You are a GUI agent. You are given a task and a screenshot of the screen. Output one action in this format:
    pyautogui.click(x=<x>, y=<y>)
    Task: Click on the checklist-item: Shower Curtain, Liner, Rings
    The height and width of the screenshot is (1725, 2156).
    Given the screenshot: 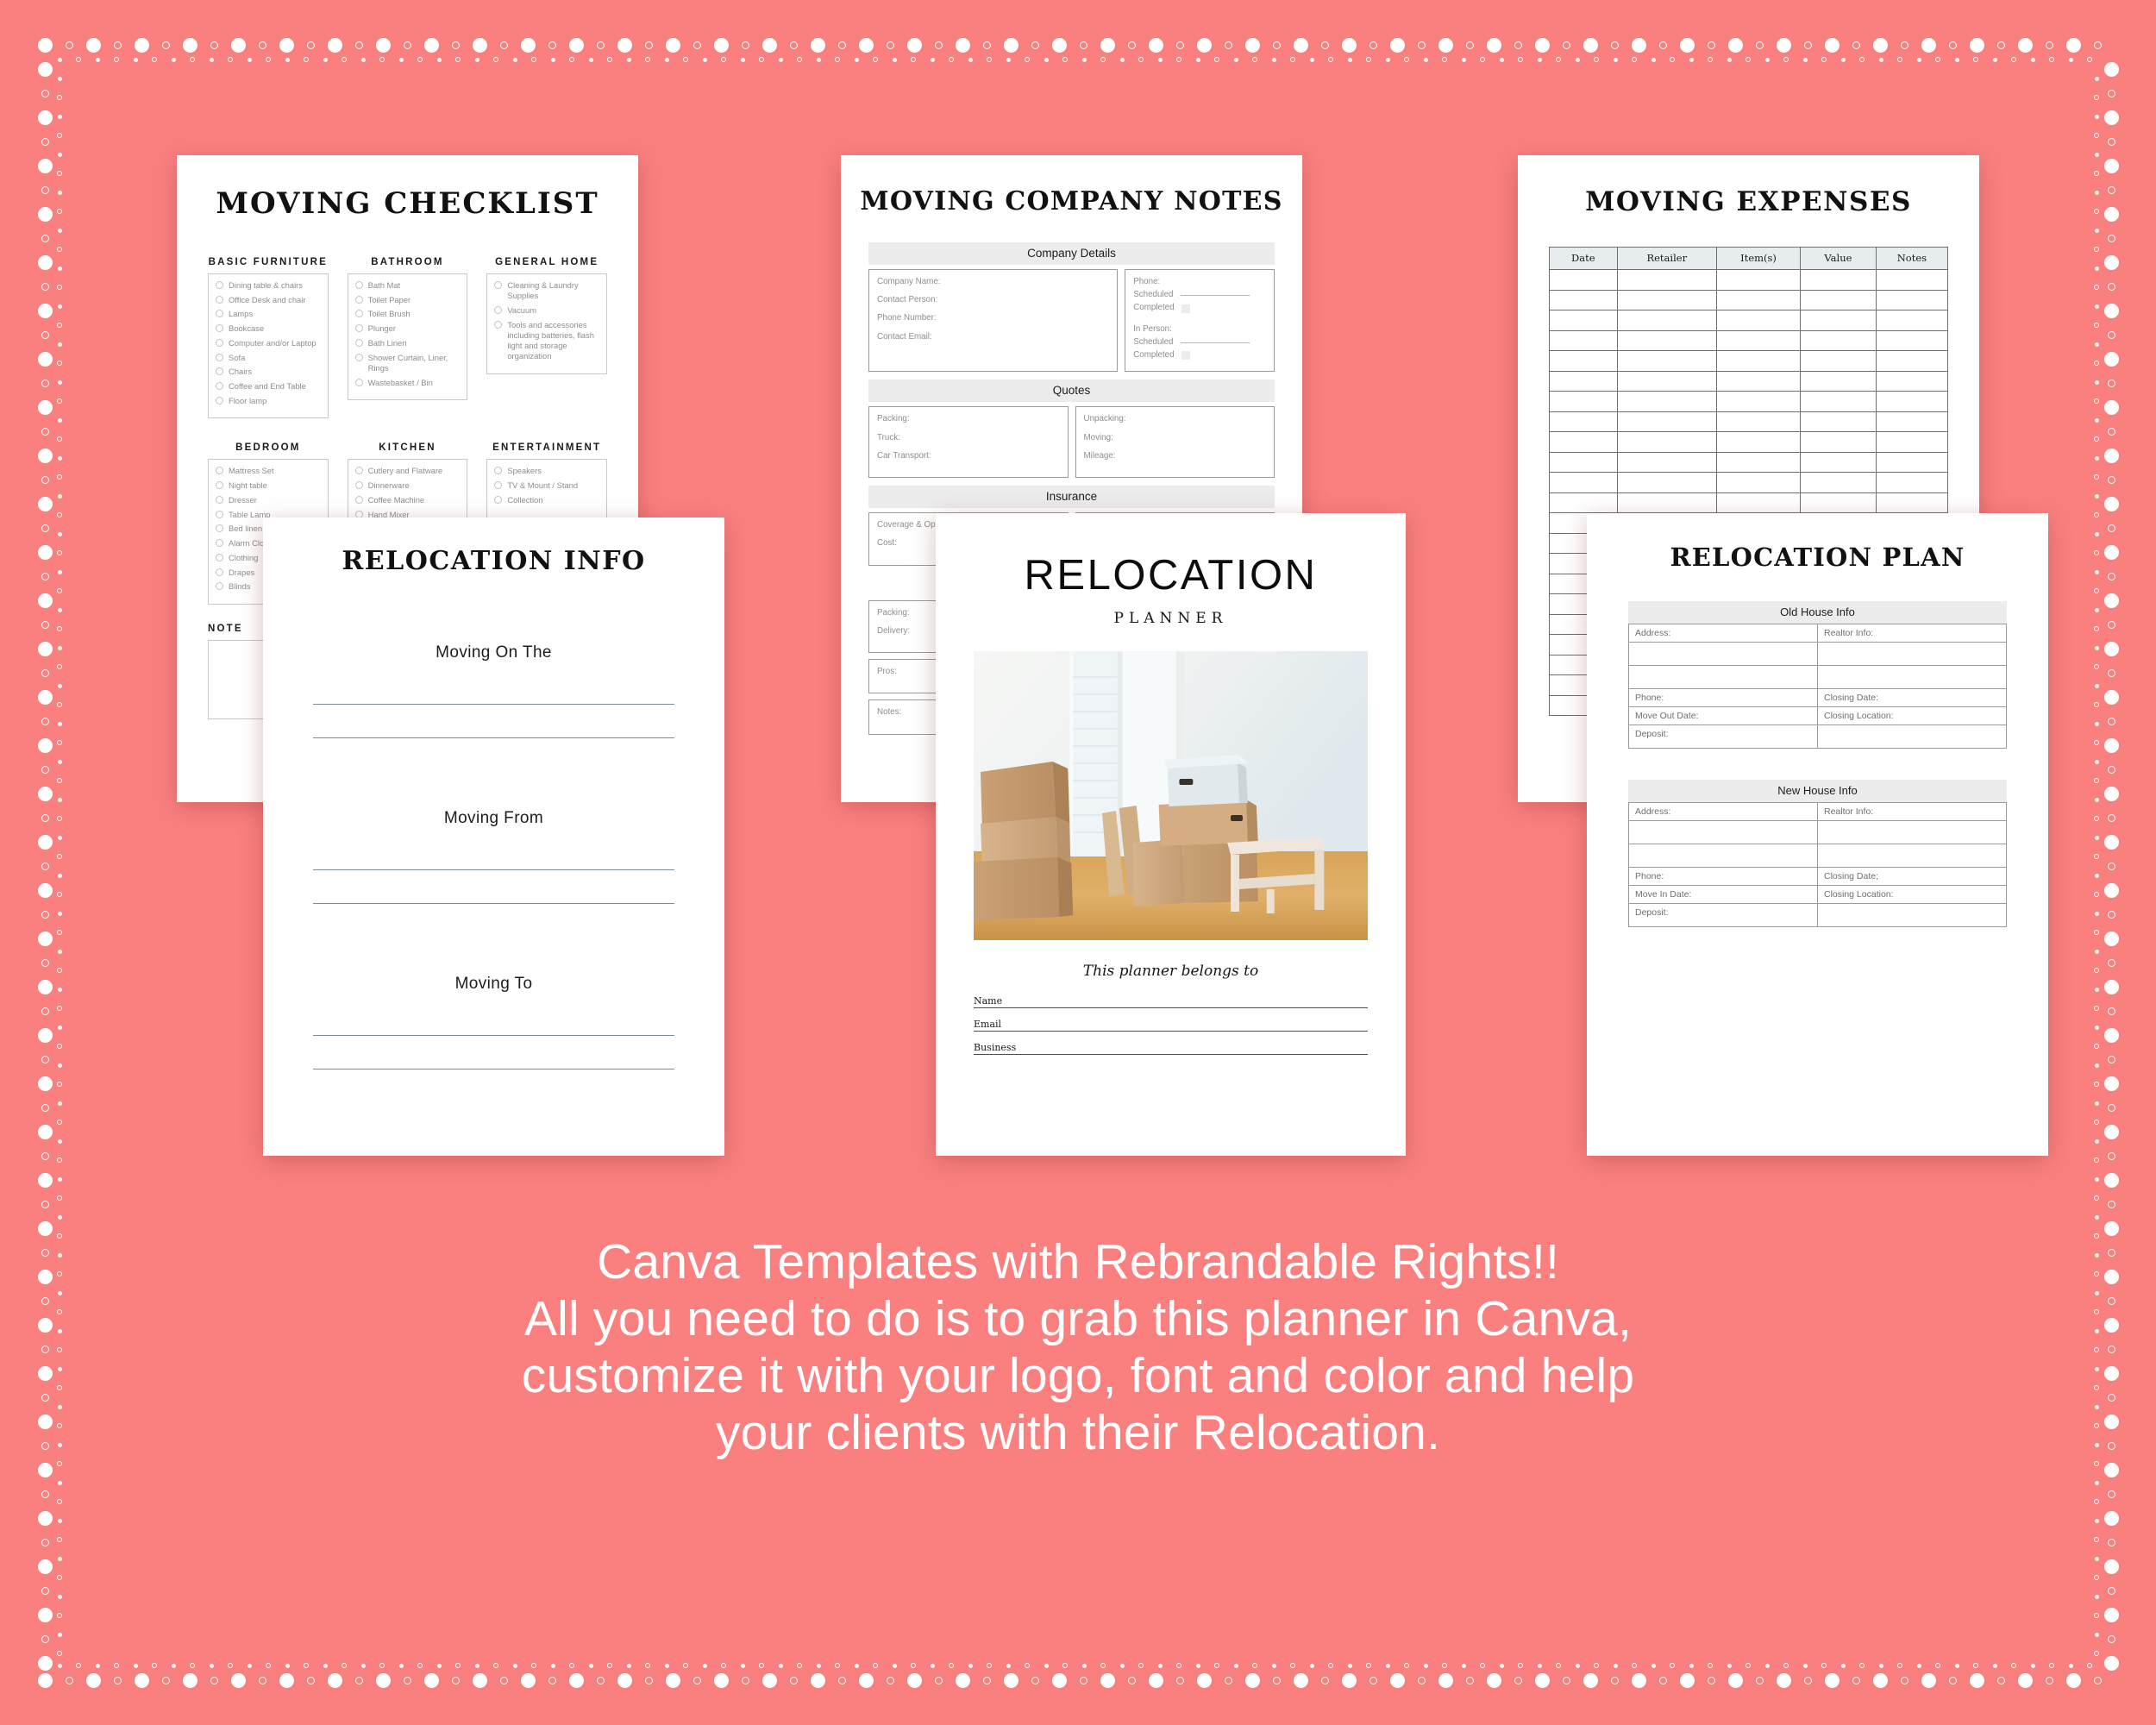 What is the action you would take?
    pyautogui.click(x=407, y=363)
    